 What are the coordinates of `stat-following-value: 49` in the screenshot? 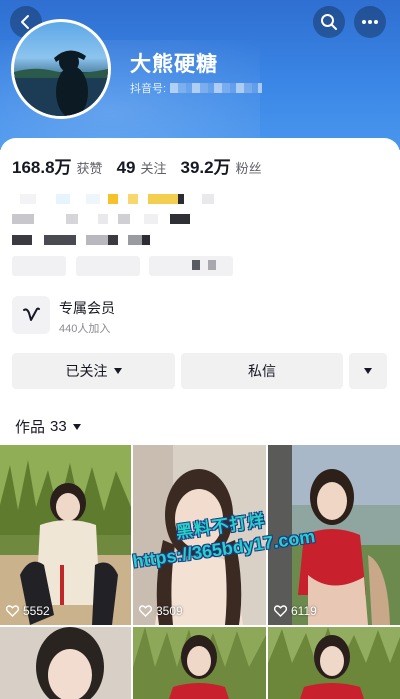 It's located at (126, 167).